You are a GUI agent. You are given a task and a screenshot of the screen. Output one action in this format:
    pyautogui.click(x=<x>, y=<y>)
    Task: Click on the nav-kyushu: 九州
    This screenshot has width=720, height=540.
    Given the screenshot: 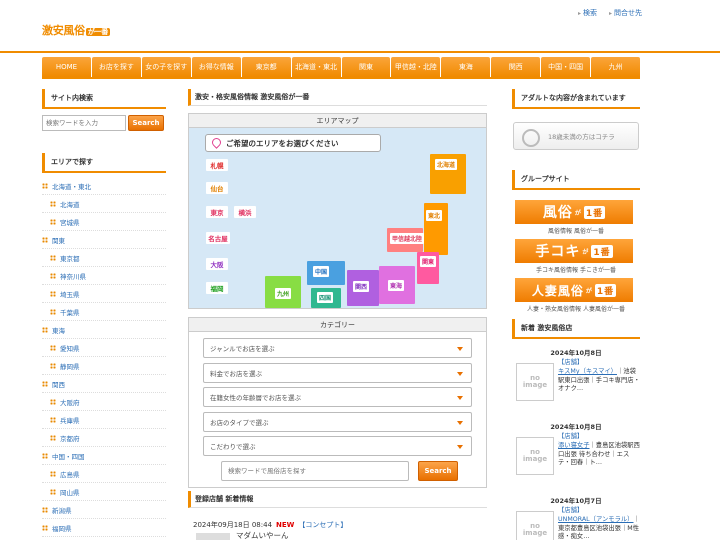 What is the action you would take?
    pyautogui.click(x=616, y=67)
    